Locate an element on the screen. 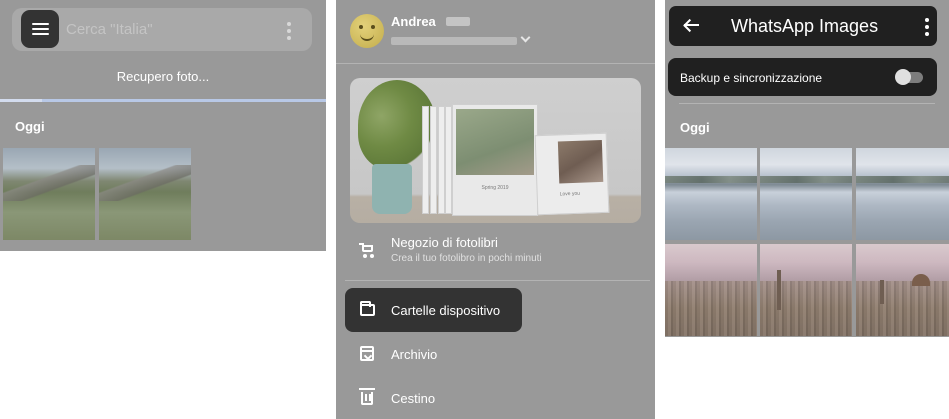  progress-fill is located at coordinates (21, 100).